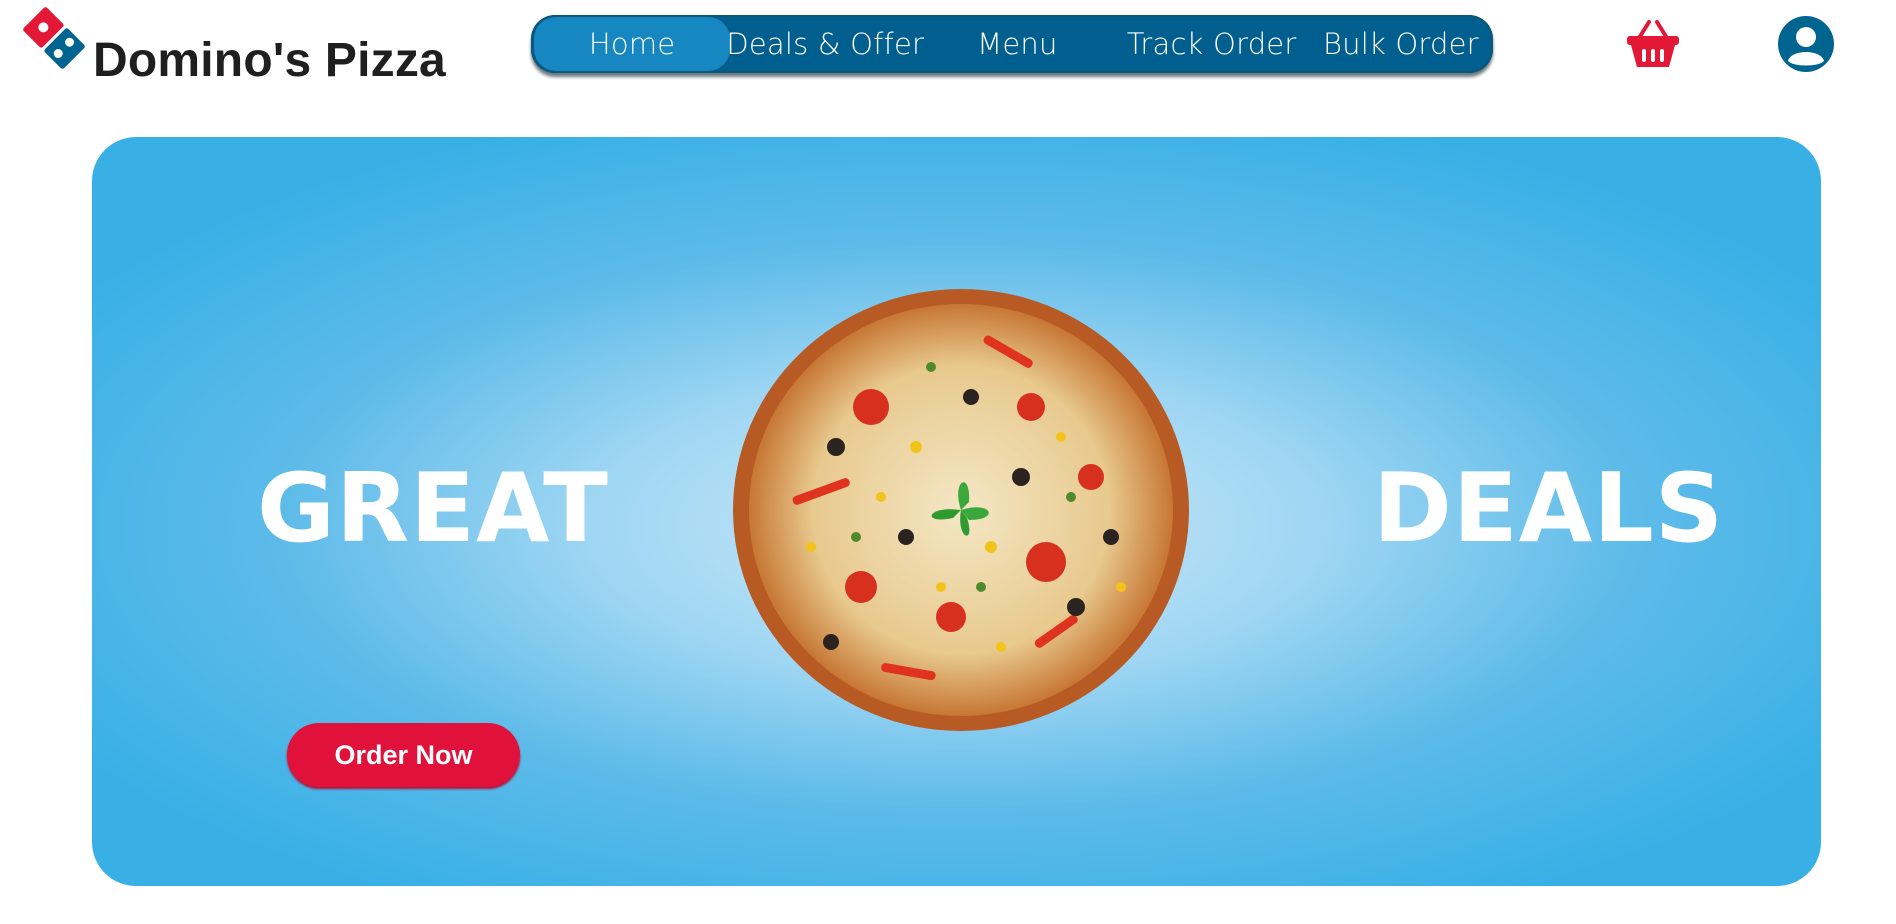 The height and width of the screenshot is (924, 1896). I want to click on nav-item-menu: Menu, so click(1017, 44).